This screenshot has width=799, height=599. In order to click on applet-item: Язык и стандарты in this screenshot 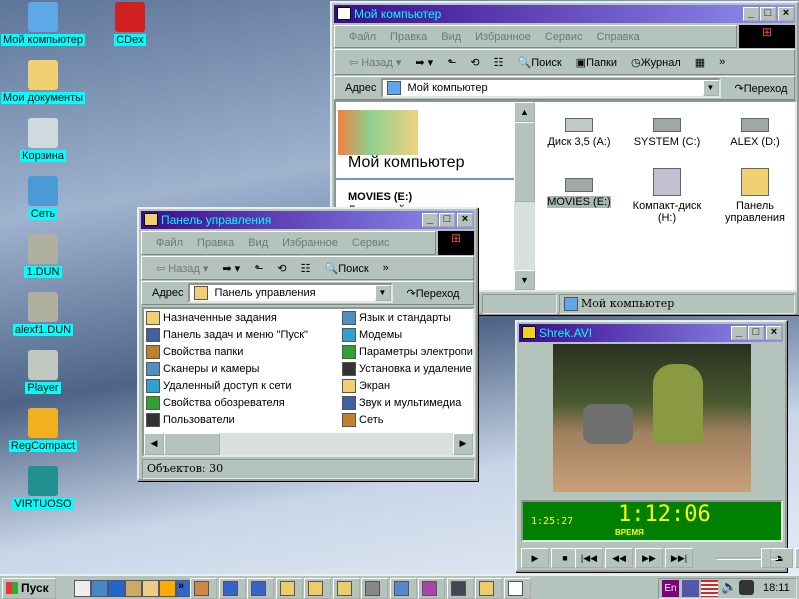, I will do `click(407, 319)`.